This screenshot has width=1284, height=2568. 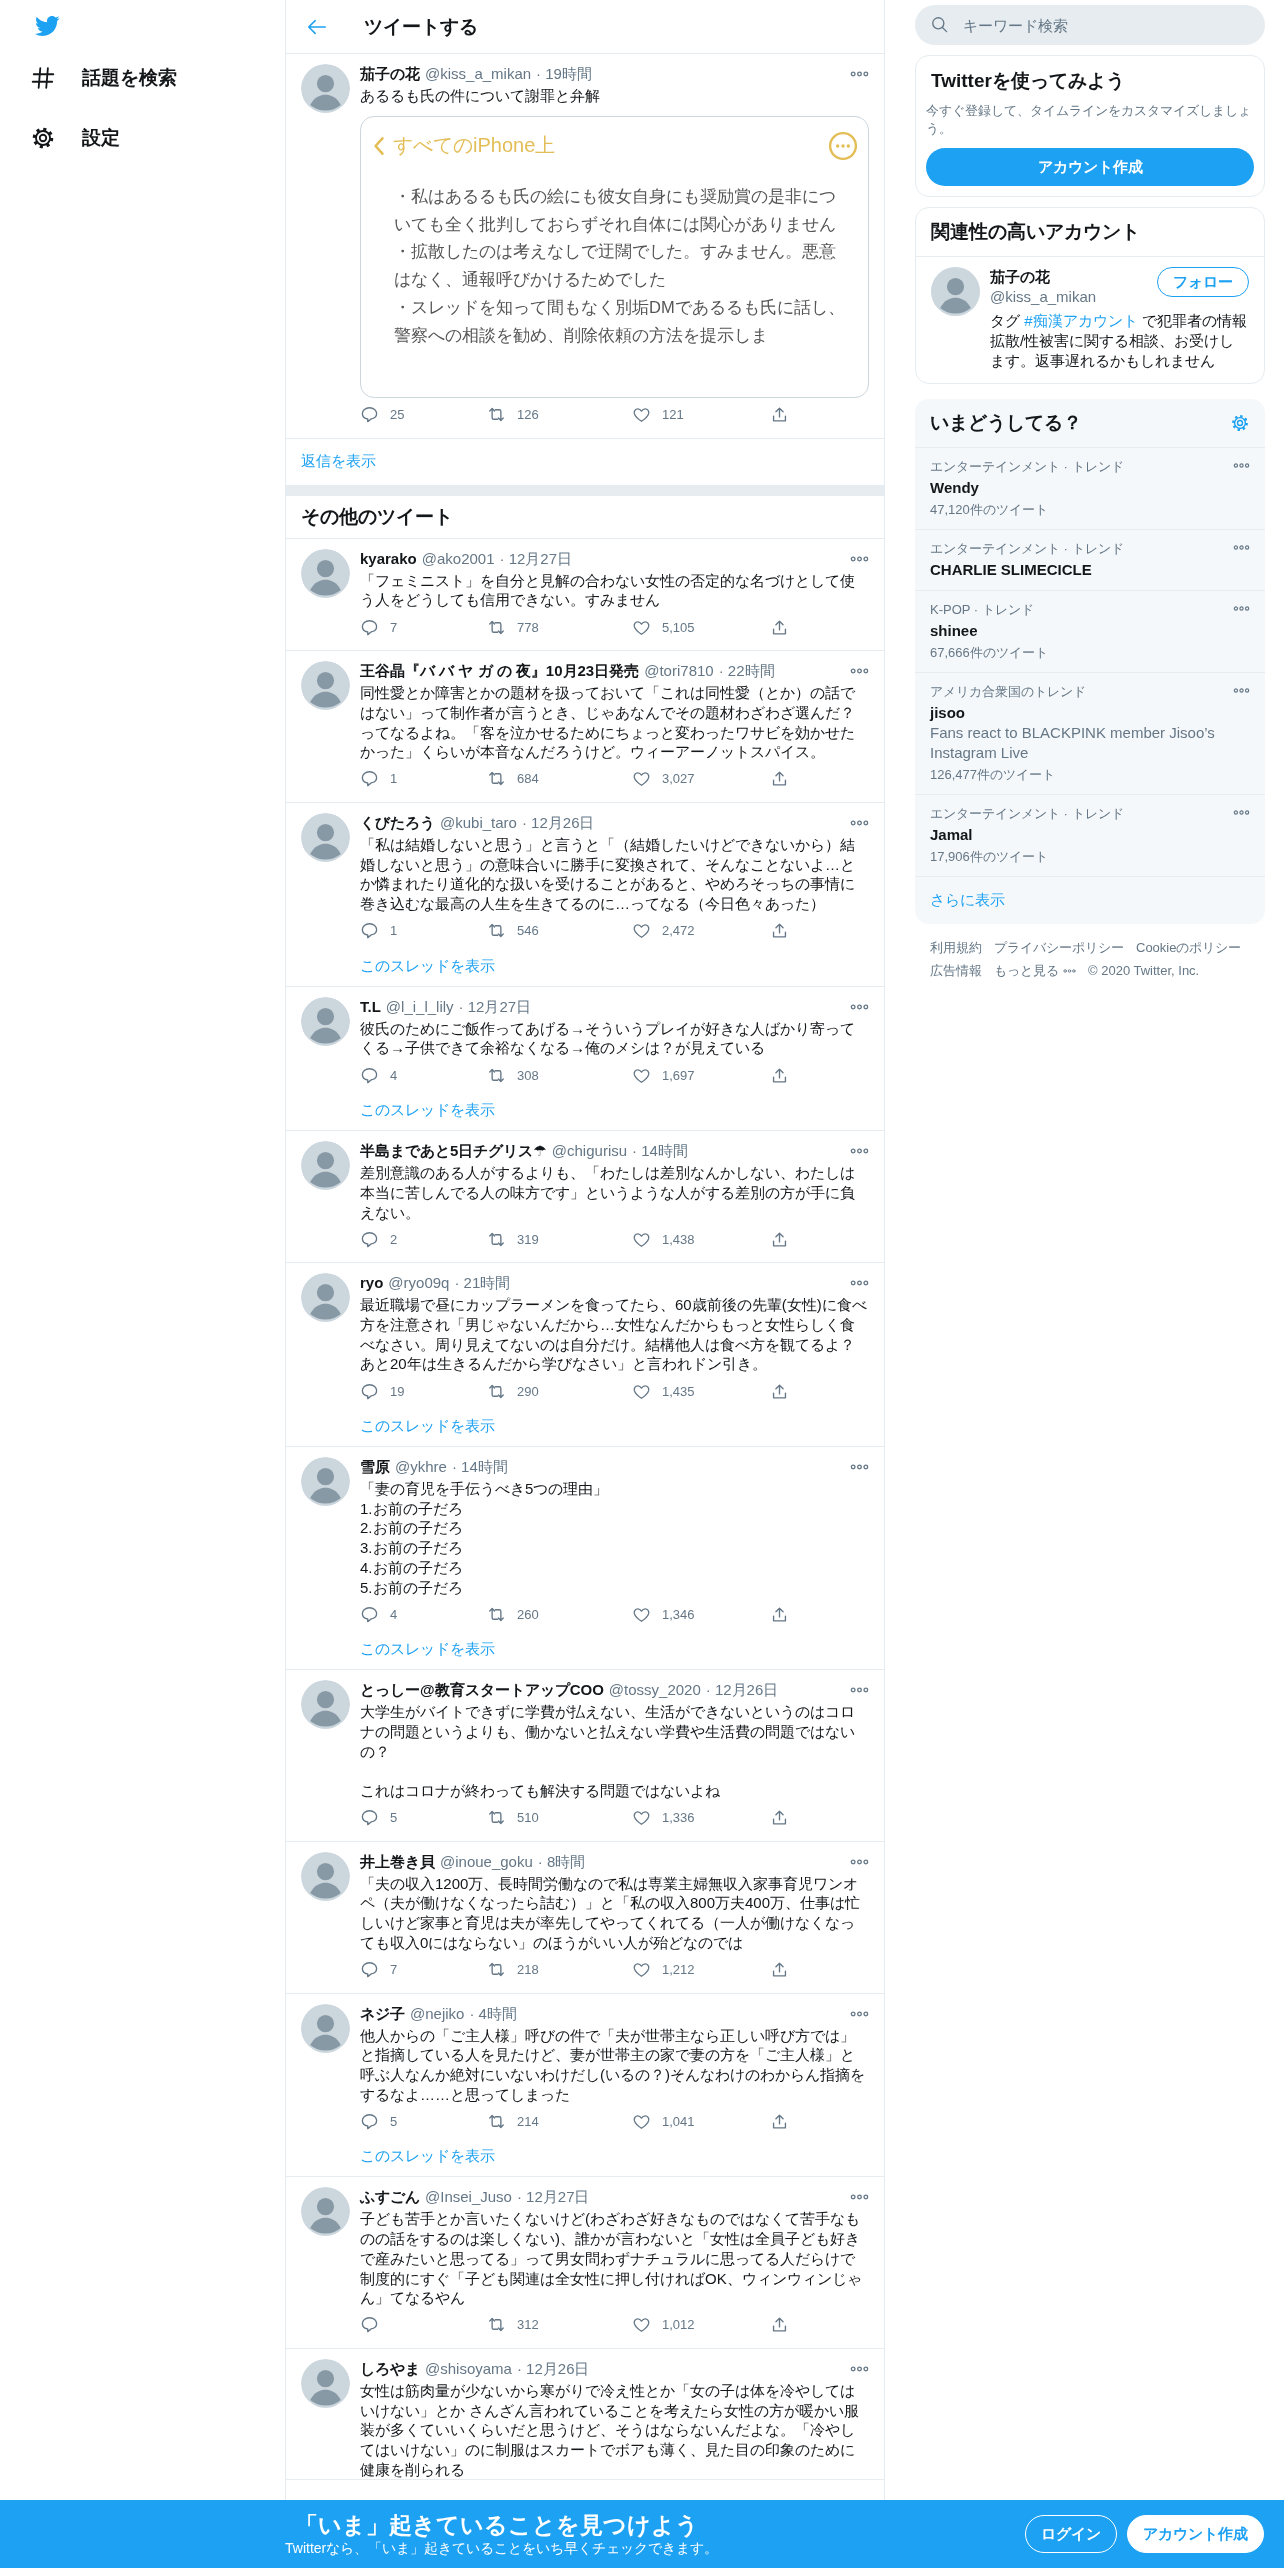 What do you see at coordinates (614, 256) in the screenshot?
I see `screenshot-image: すべてのiPhone上 ・私はあるるも氏の絵にも彼女自身にも奨励賞の是非についても全く批判しておらずそれ自体には関心がありません ・拡散したのは考えなしで迂闊でした。すみません。悪意はなく、通報呼びかけるためでした ・スレッドを知って間もなく別垢DMであるるも氏に話し、警察への相談を勧め、削除依頼の方法を提示しま` at bounding box center [614, 256].